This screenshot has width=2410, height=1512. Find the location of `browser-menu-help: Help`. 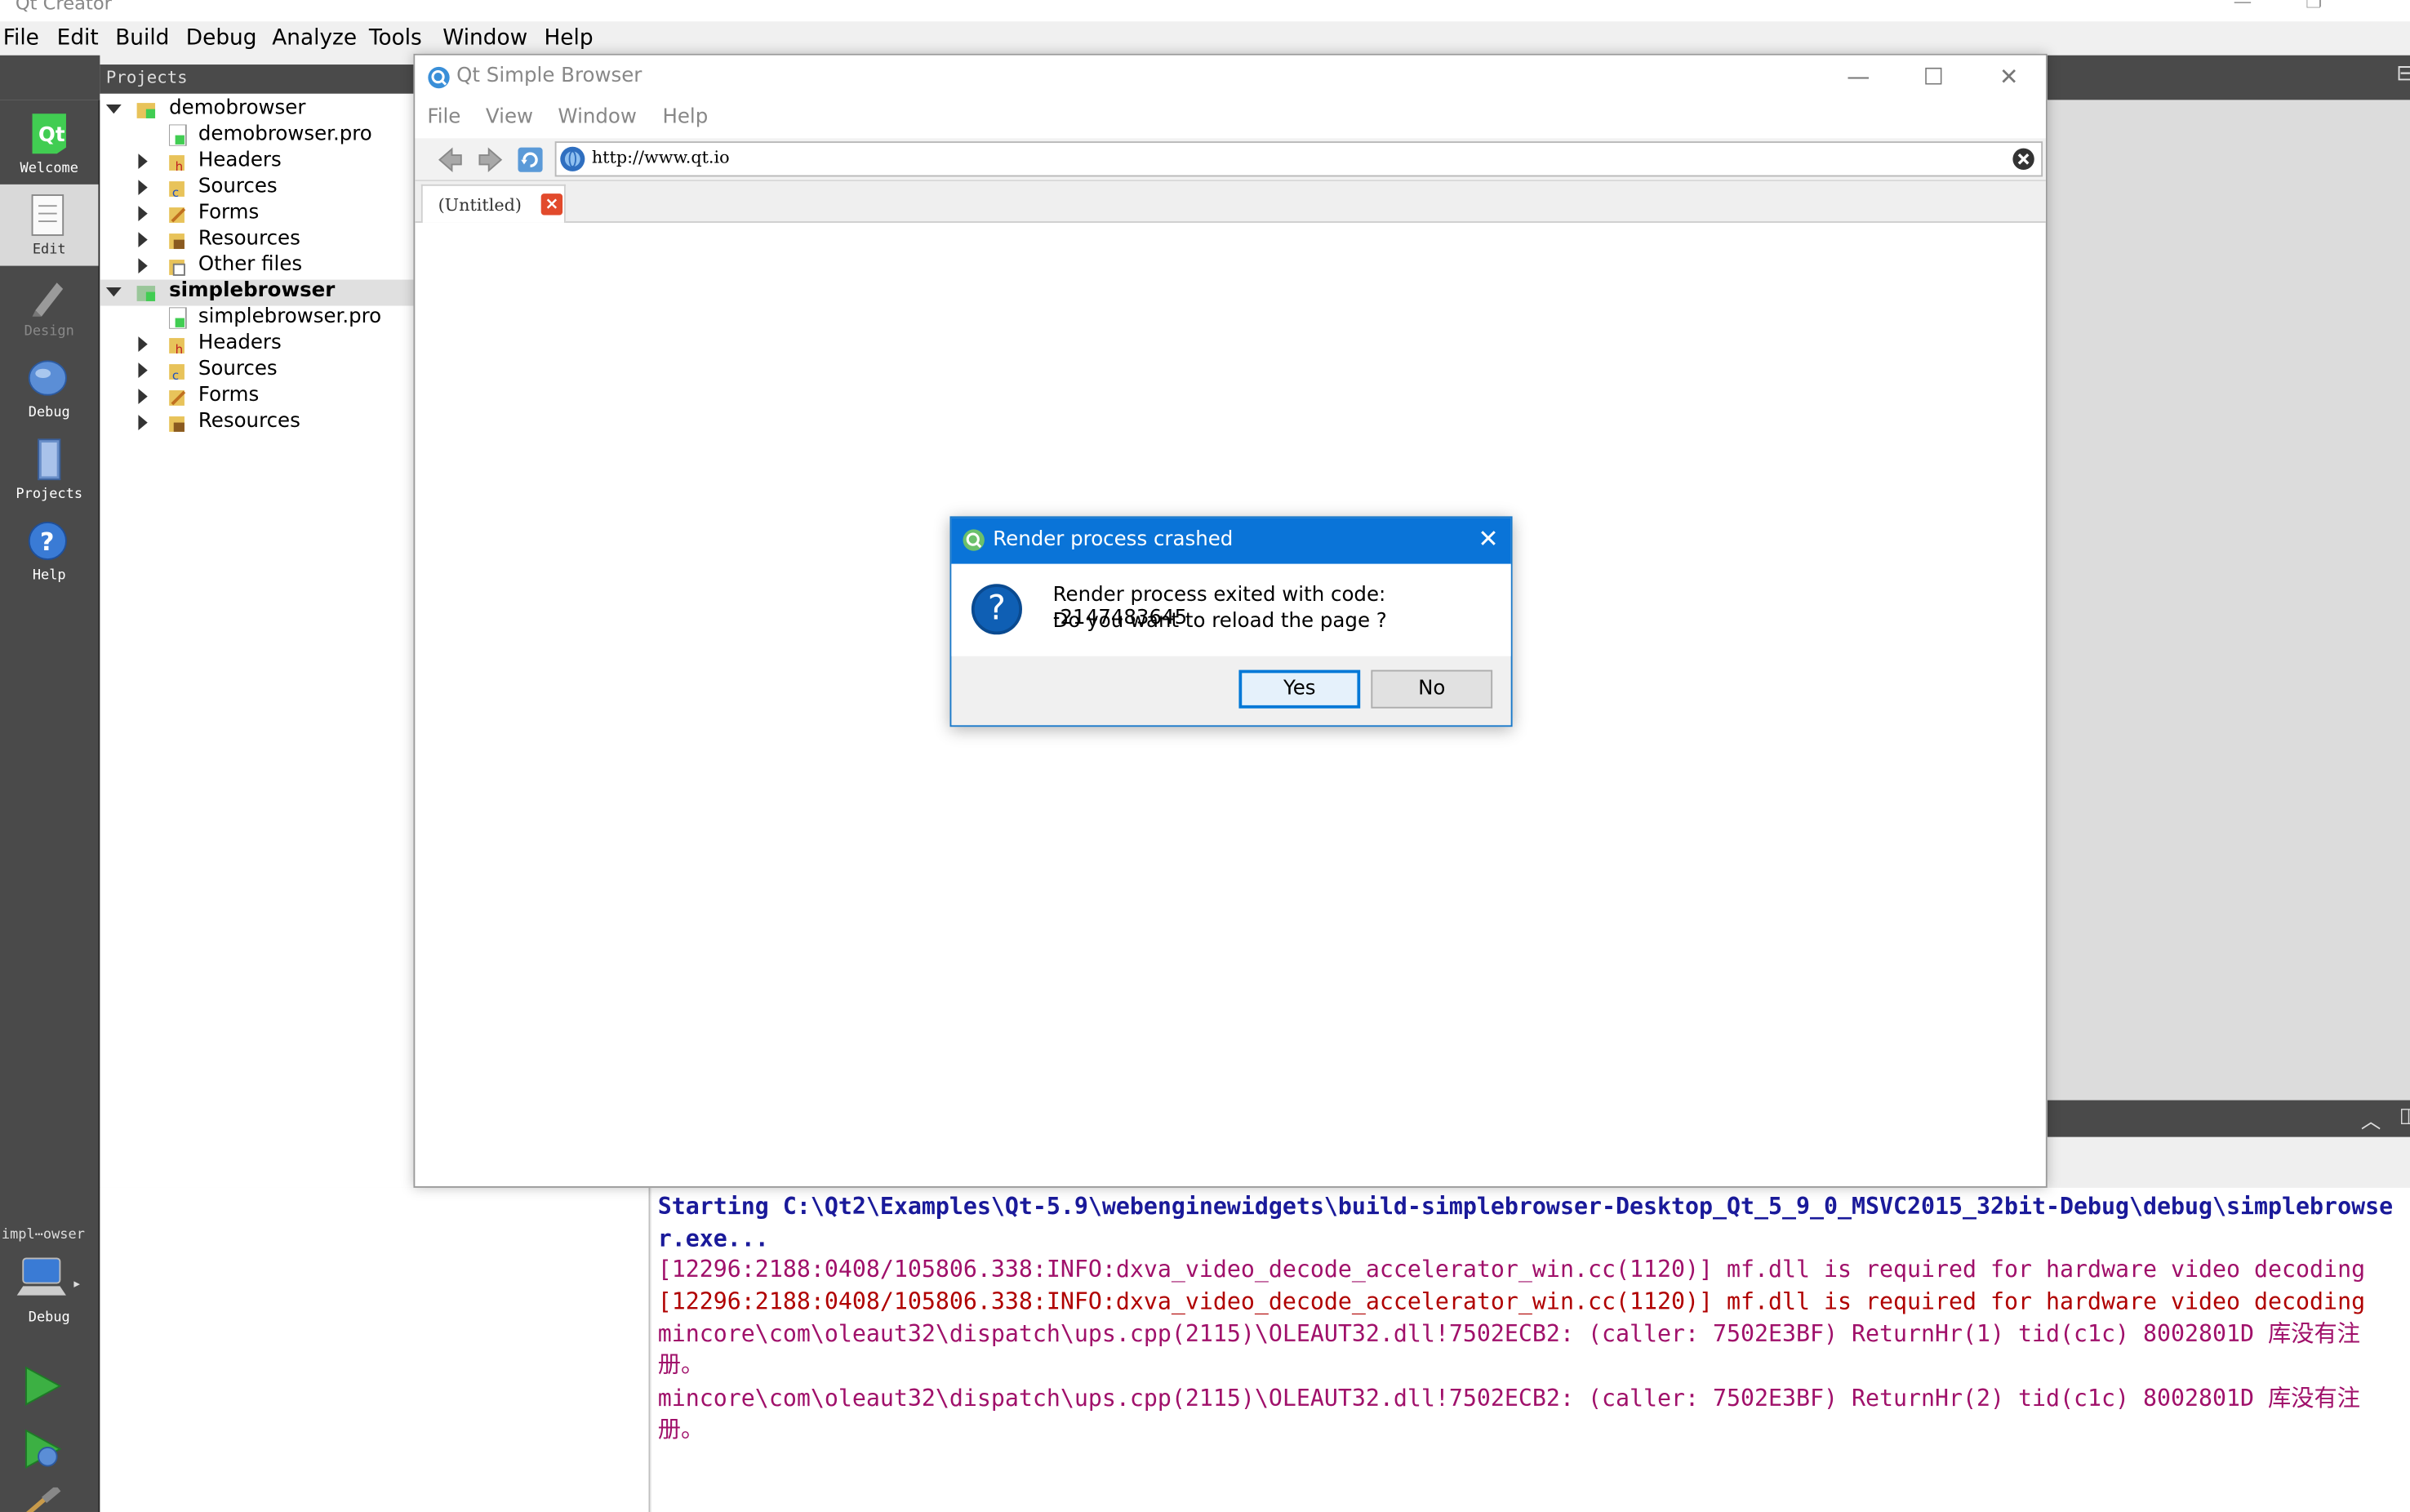

browser-menu-help: Help is located at coordinates (685, 117).